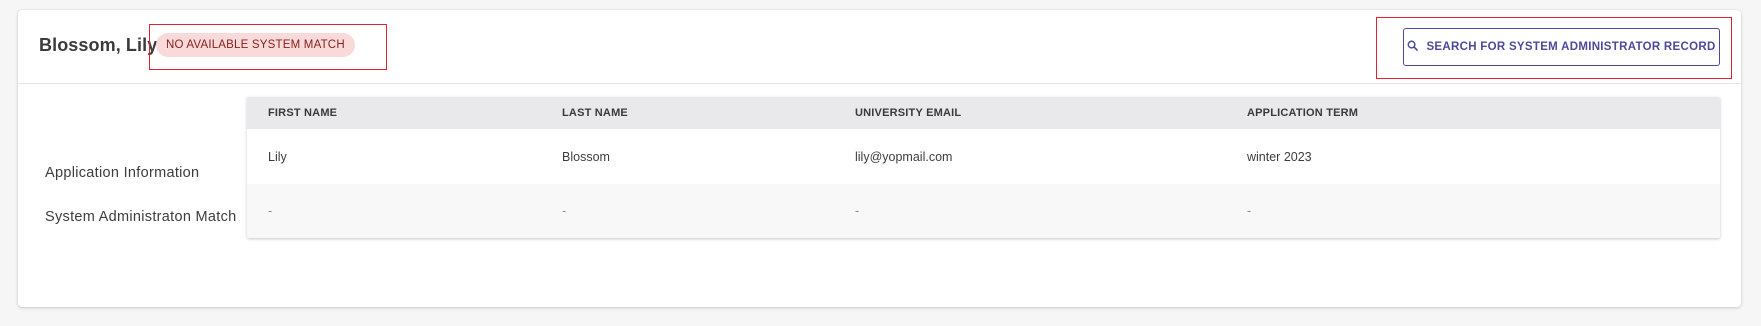 The image size is (1761, 326). I want to click on search-button-label: SEARCH FOR SYSTEM ADMINISTRATOR RECORD, so click(1571, 47).